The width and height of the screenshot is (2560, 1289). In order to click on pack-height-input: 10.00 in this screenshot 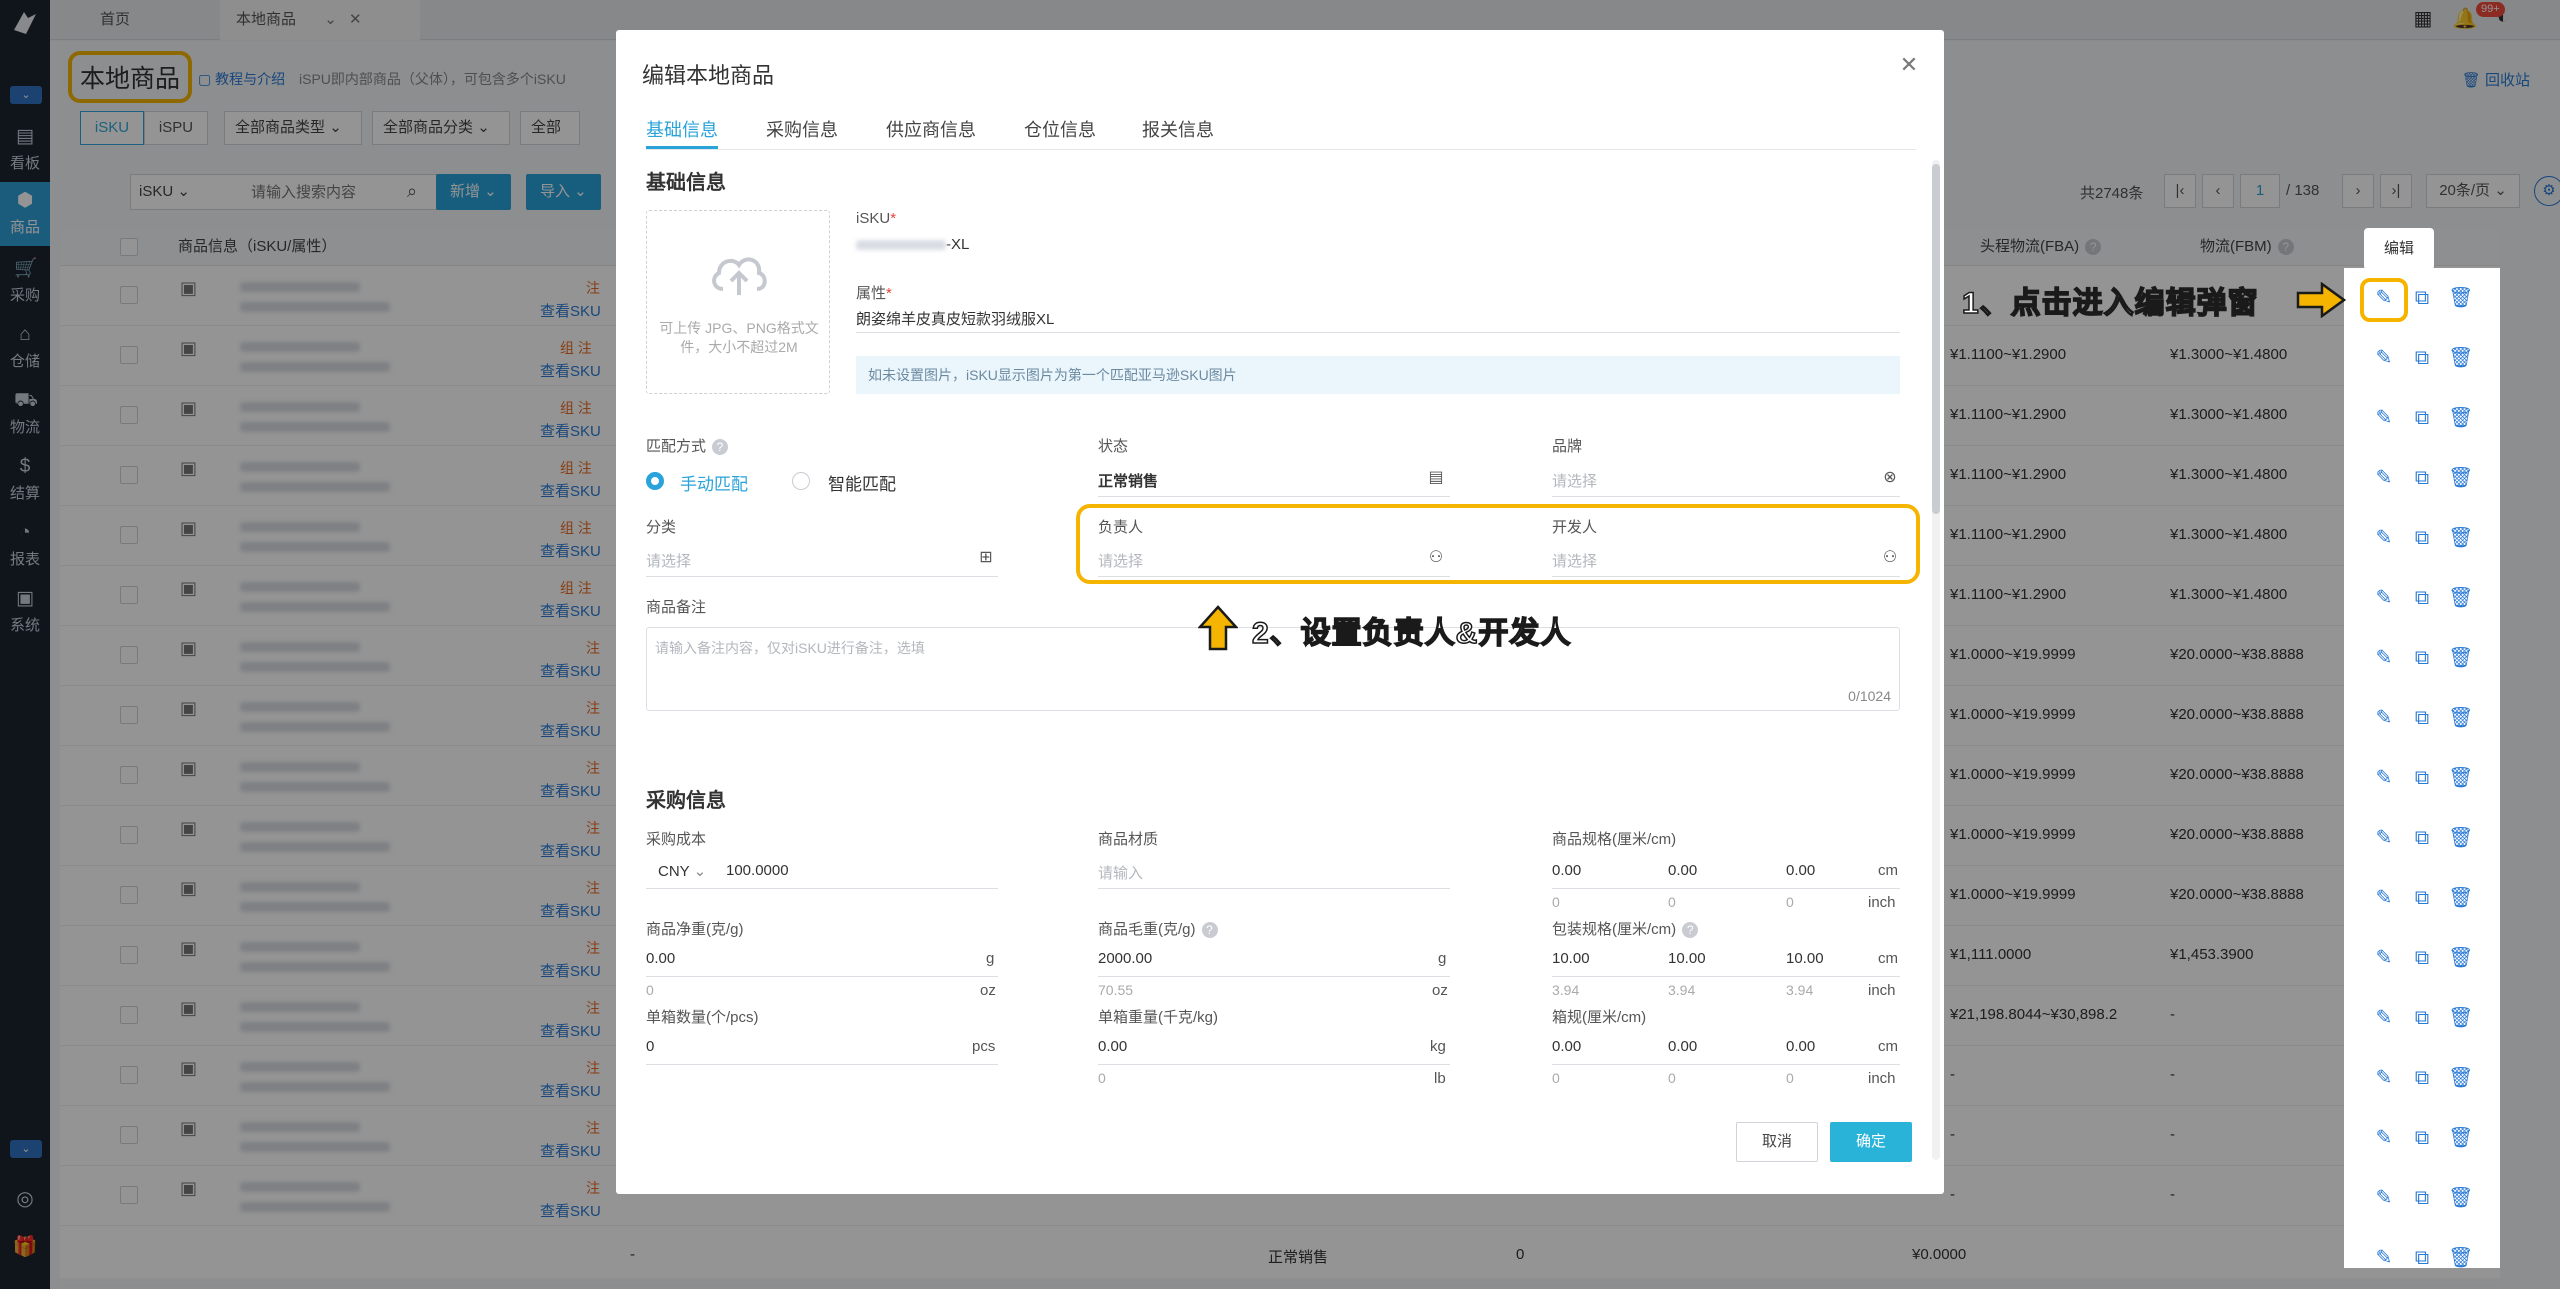, I will do `click(1805, 958)`.